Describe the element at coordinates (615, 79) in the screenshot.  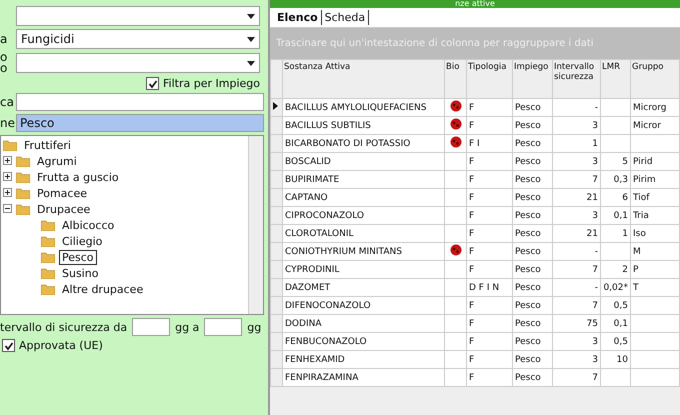
I see `column-header: LMR` at that location.